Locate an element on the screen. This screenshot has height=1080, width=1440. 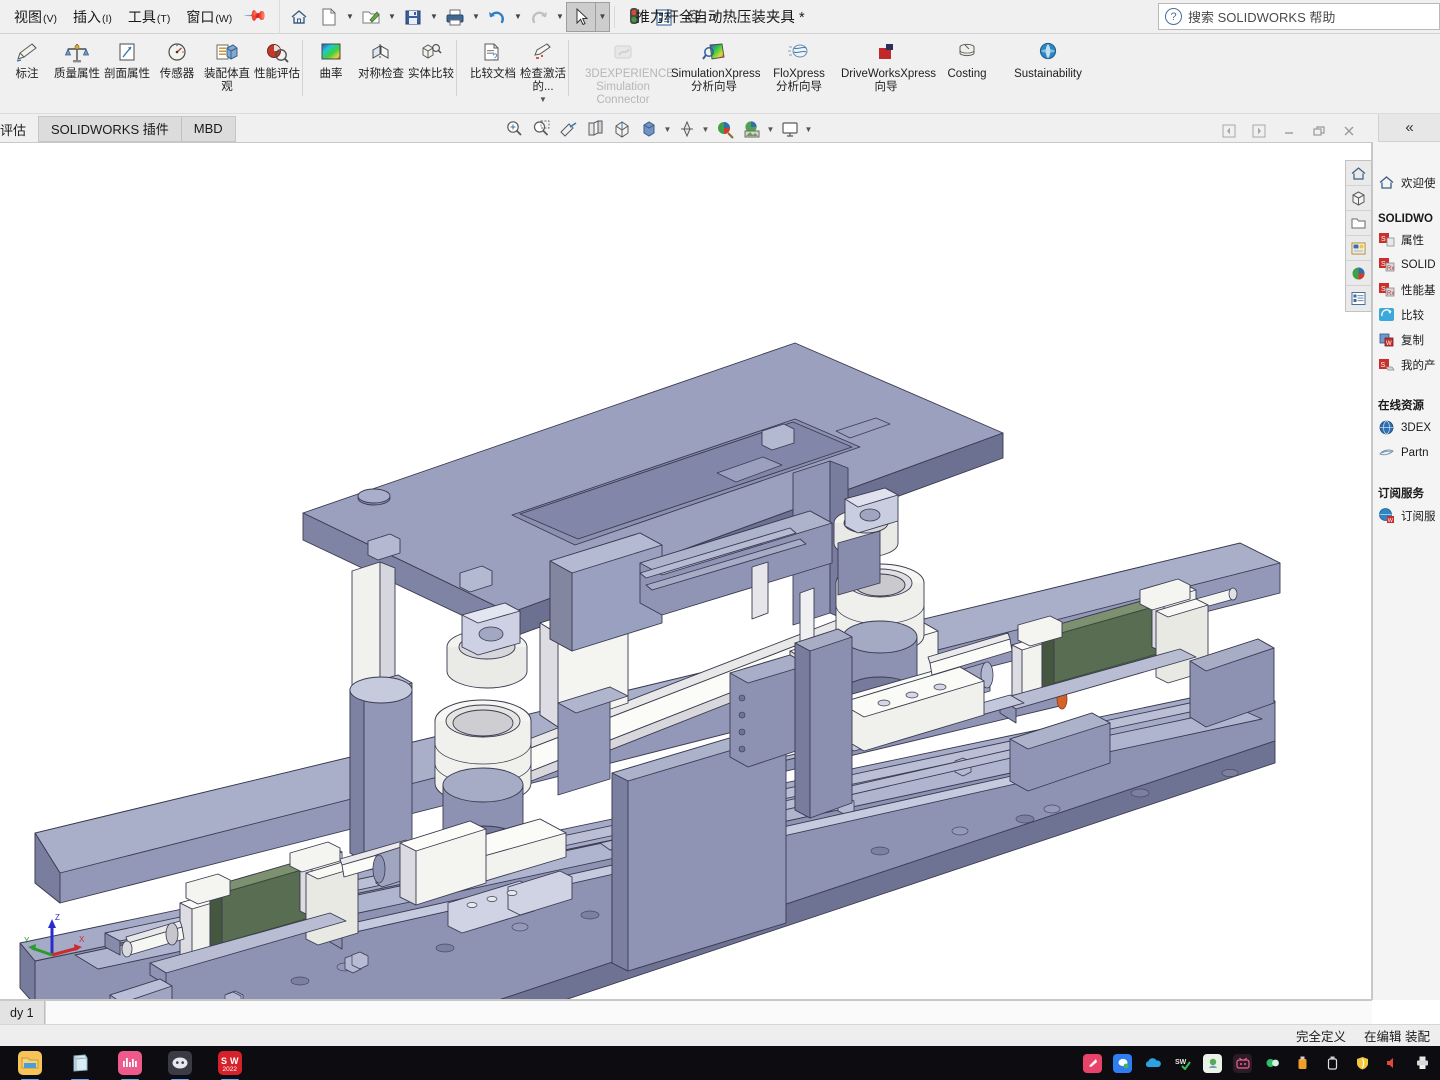
tab-solidworks-addins: SOLIDWORKS 插件 is located at coordinates (110, 129).